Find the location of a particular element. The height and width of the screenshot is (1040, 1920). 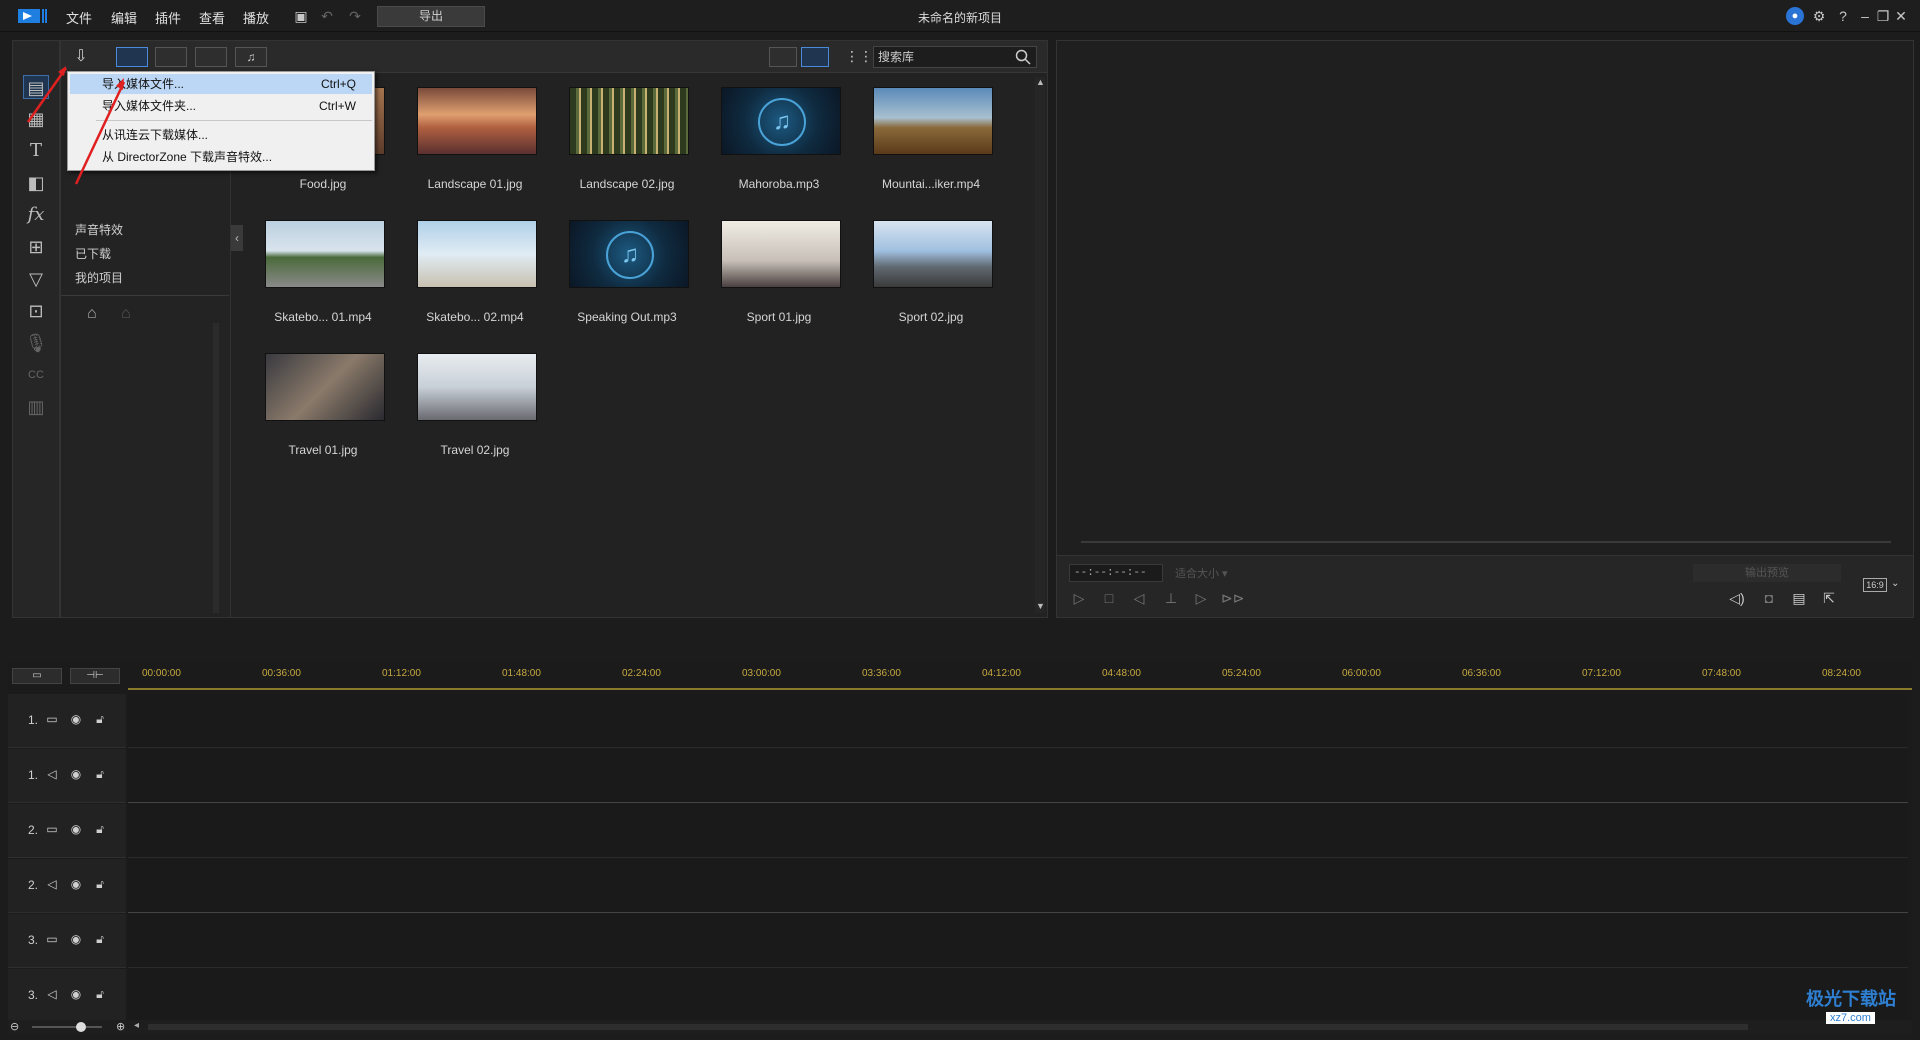

media-item: Landscape 01.jpg is located at coordinates (475, 140).